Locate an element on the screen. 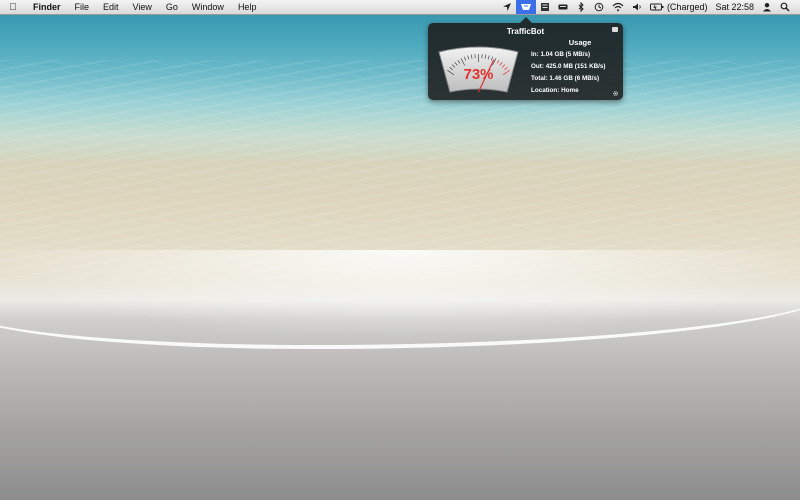 The width and height of the screenshot is (800, 500). time-machine-icon is located at coordinates (599, 7).